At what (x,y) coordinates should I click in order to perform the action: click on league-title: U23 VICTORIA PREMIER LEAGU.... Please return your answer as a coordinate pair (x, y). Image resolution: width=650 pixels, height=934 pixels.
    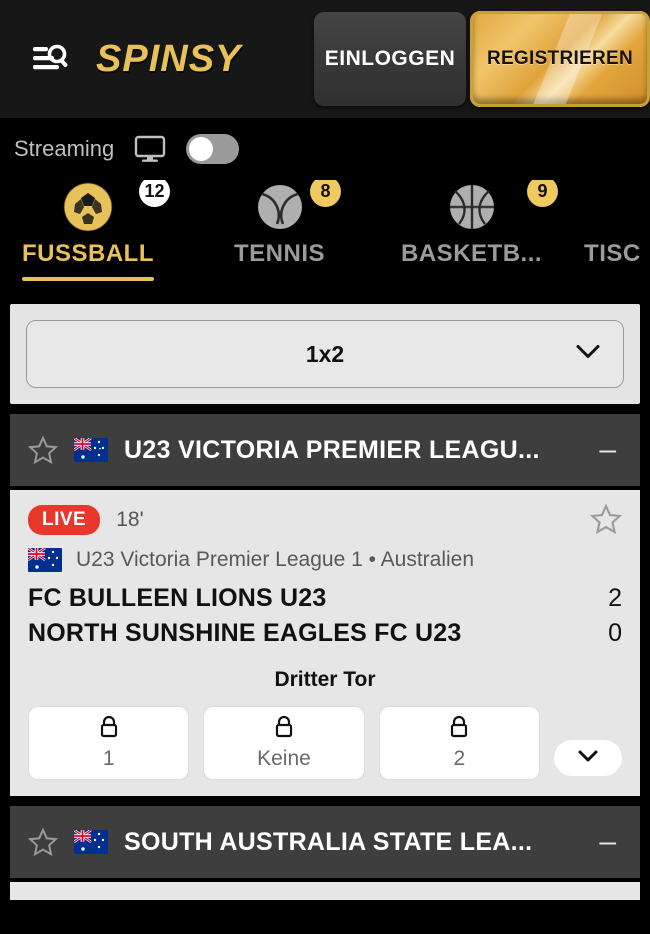
    Looking at the image, I should click on (332, 449).